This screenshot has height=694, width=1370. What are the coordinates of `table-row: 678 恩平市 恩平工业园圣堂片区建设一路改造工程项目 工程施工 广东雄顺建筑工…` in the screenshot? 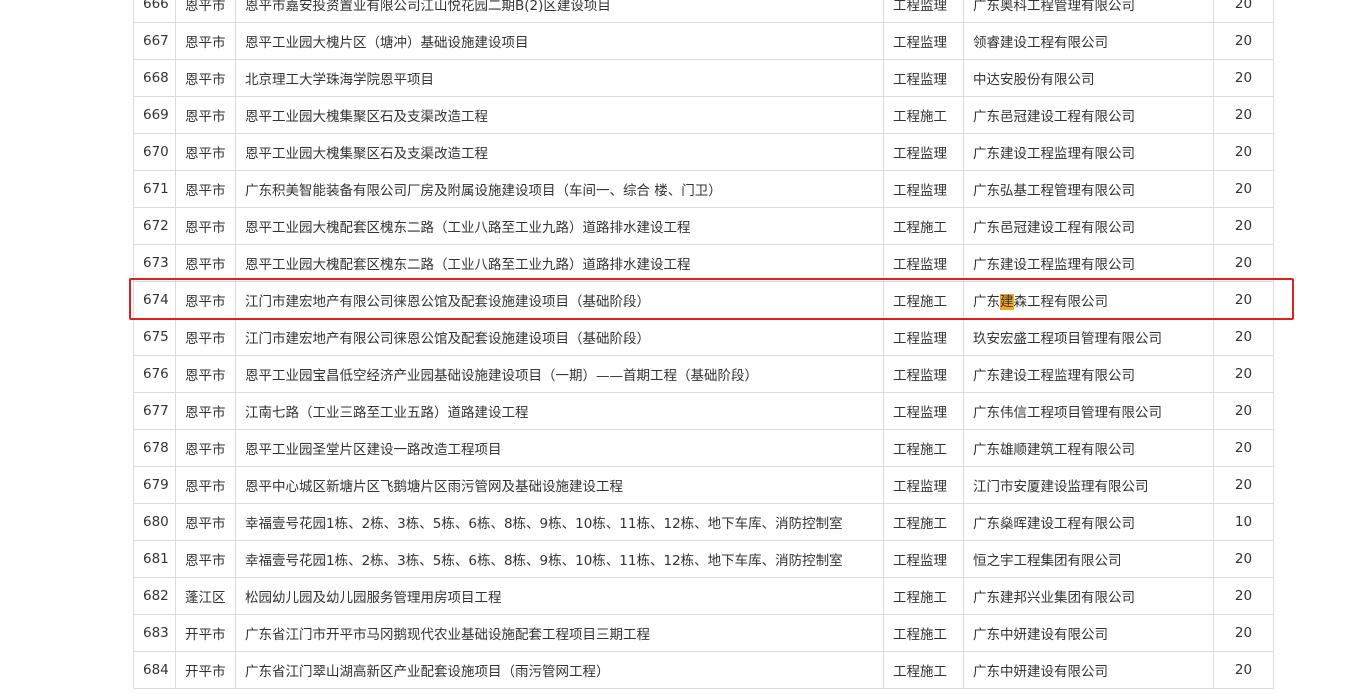 It's located at (703, 448).